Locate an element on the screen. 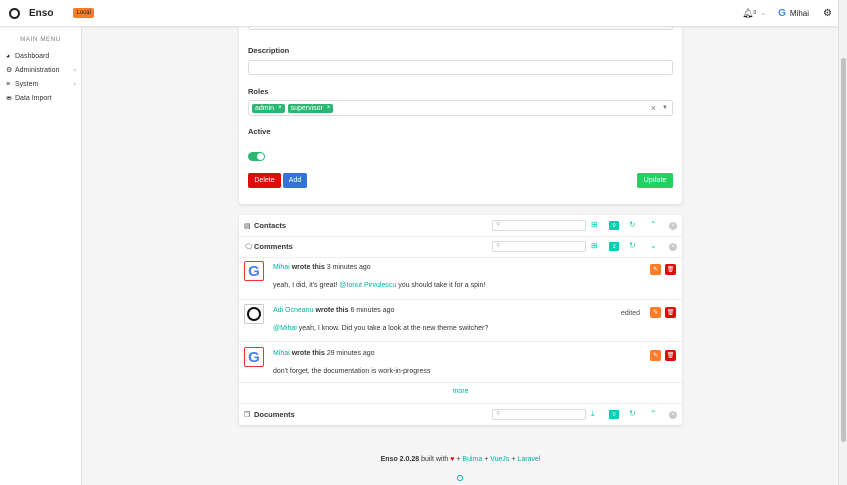 Image resolution: width=847 pixels, height=485 pixels. bell-icon: 🔔︎ is located at coordinates (748, 12).